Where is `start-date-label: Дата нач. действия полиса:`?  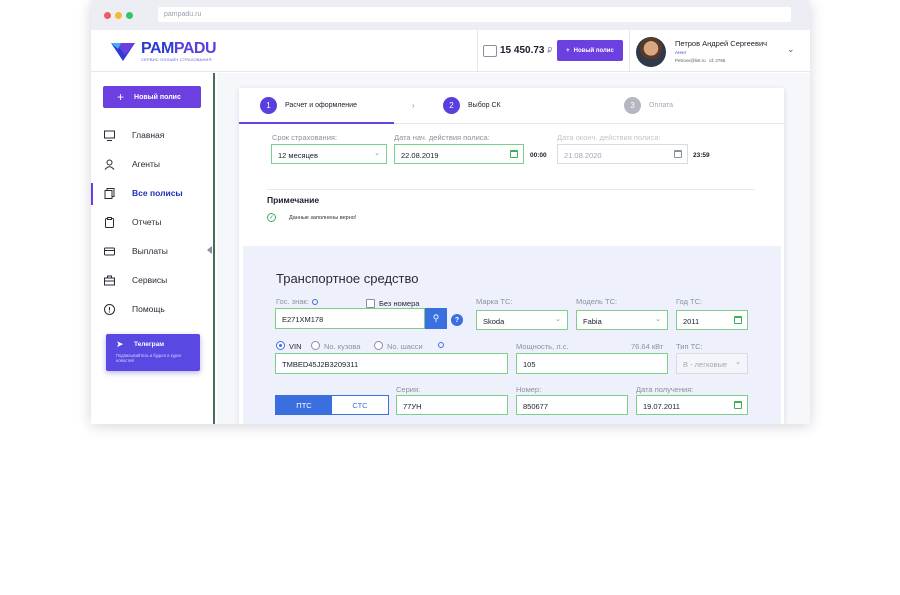
start-date-label: Дата нач. действия полиса: is located at coordinates (442, 137).